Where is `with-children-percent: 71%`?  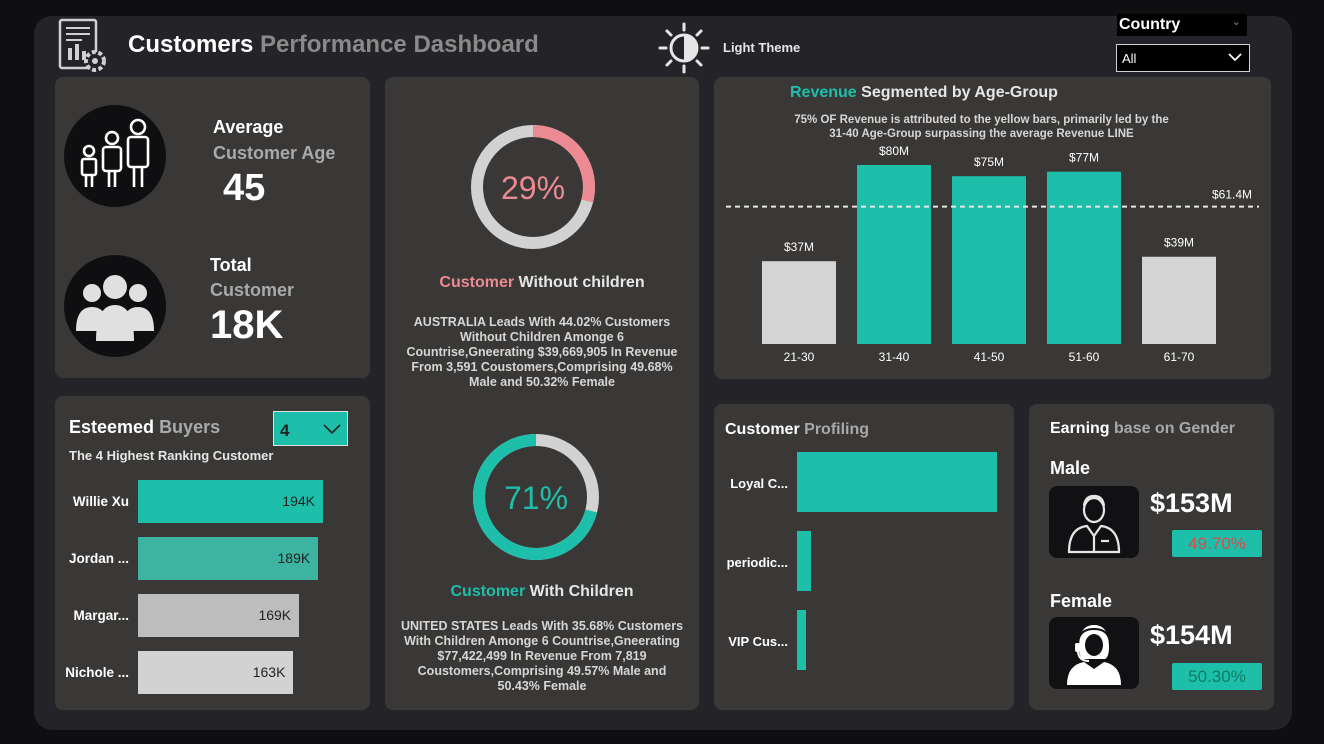
with-children-percent: 71% is located at coordinates (536, 498).